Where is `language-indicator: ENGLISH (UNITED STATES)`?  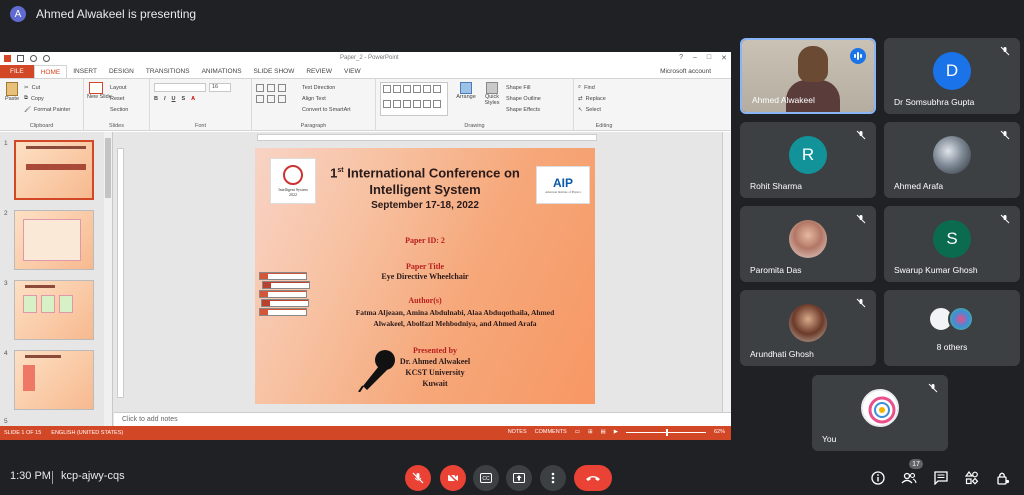 language-indicator: ENGLISH (UNITED STATES) is located at coordinates (87, 433).